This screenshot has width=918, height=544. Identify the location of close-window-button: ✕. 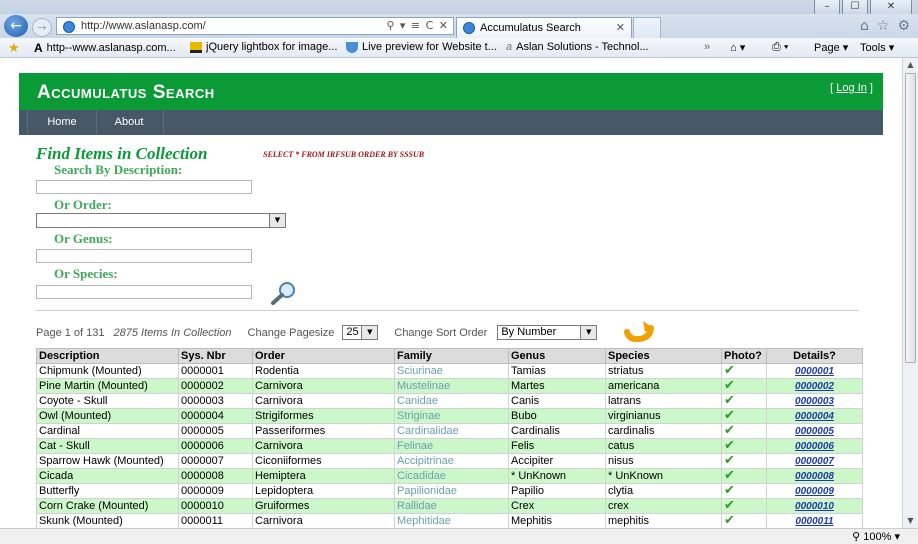
(891, 7).